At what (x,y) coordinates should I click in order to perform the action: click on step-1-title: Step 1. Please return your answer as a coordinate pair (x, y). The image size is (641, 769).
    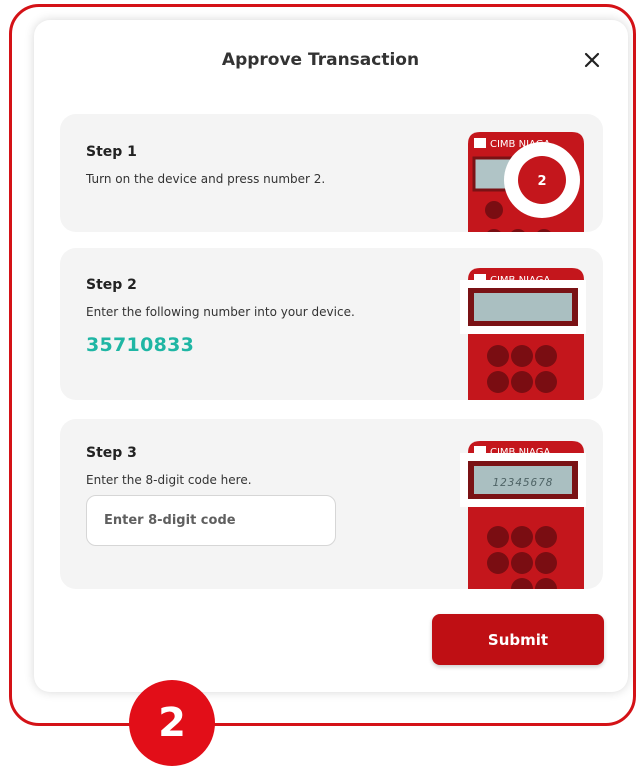
    Looking at the image, I should click on (111, 152).